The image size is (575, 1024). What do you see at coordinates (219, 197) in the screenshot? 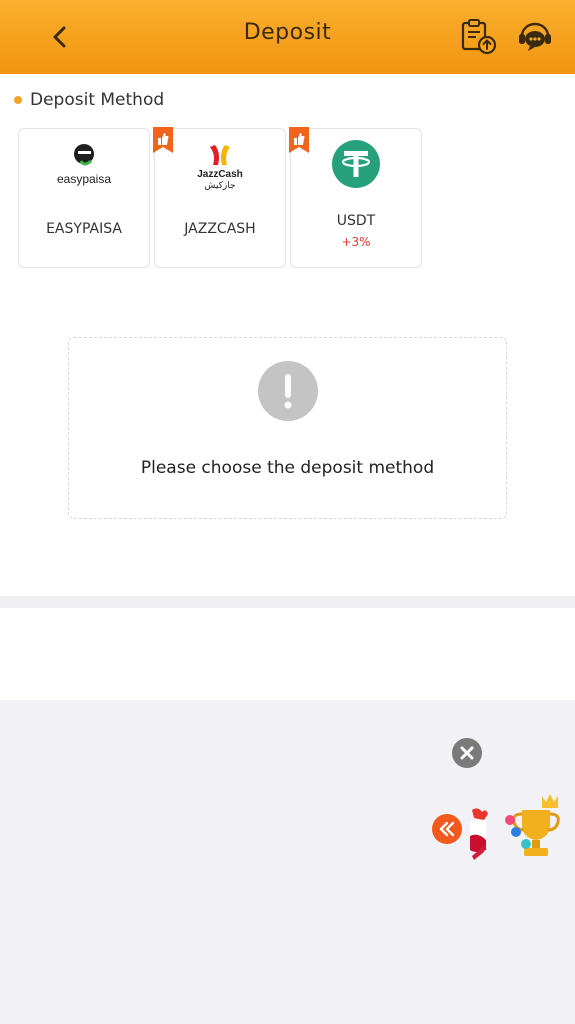
I see `method-card-jazzcash: JazzCash جازکیش JAZZCASH` at bounding box center [219, 197].